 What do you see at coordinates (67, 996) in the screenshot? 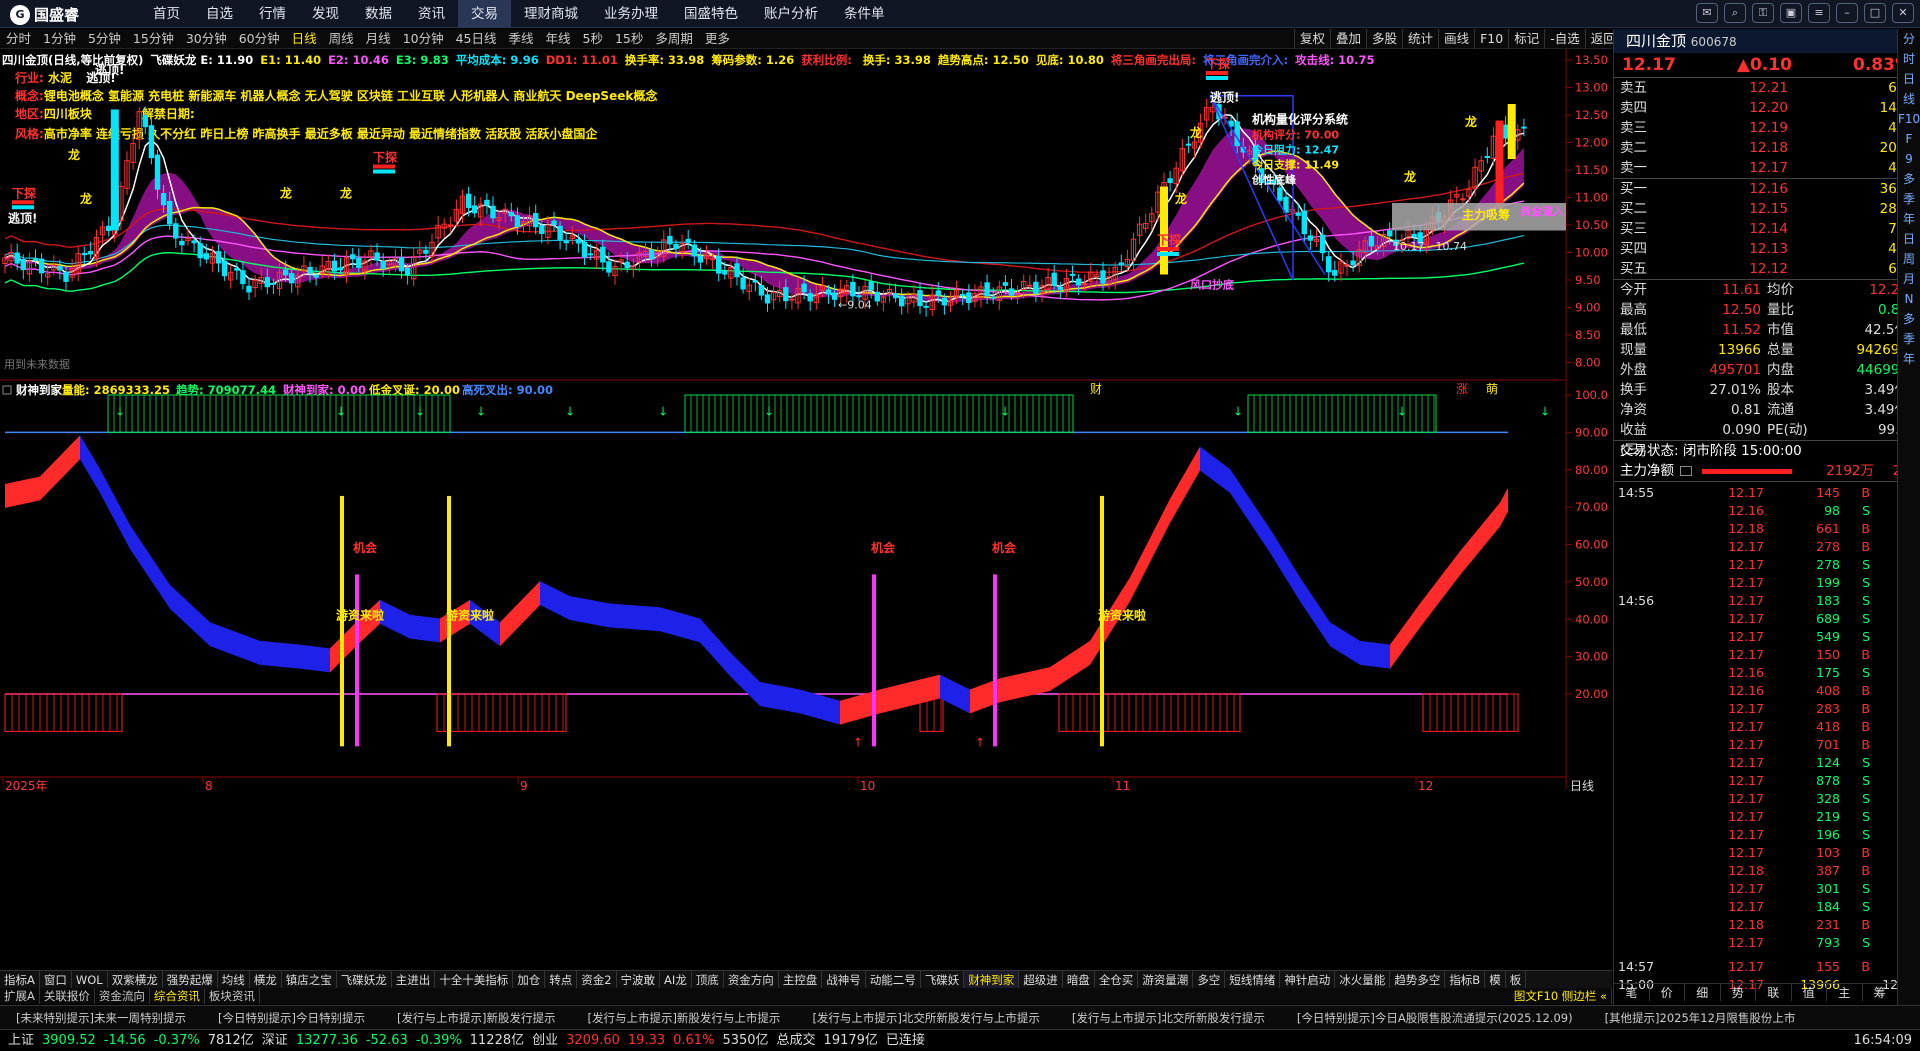
I see `info-tab: 关联报价` at bounding box center [67, 996].